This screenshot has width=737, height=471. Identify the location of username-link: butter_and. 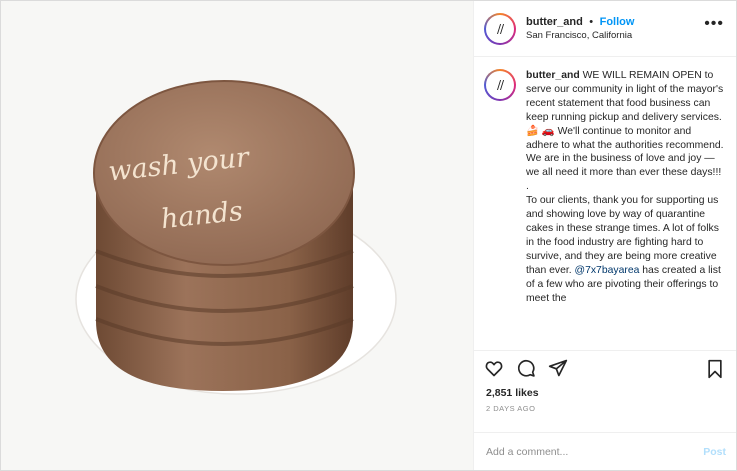
(554, 22).